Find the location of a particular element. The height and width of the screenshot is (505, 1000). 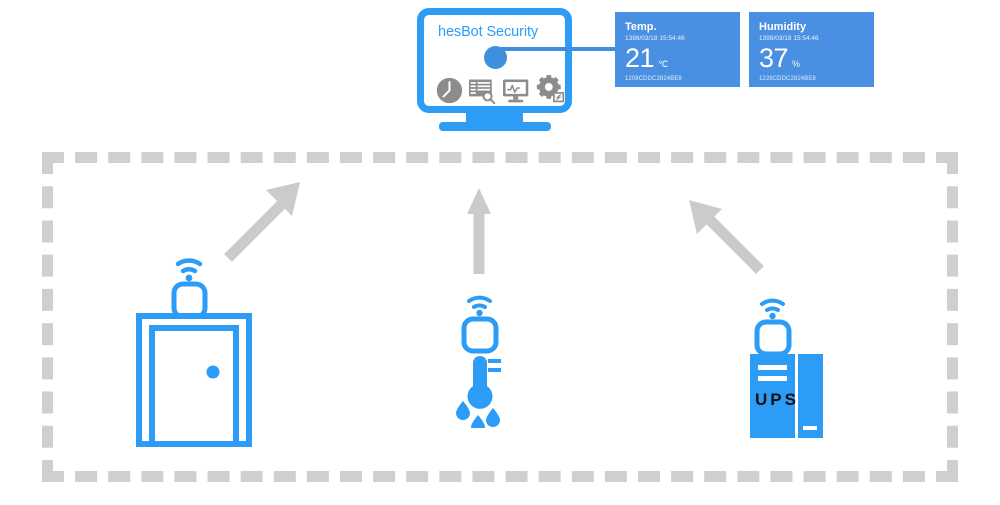

card-value-row: 37 % is located at coordinates (779, 58).